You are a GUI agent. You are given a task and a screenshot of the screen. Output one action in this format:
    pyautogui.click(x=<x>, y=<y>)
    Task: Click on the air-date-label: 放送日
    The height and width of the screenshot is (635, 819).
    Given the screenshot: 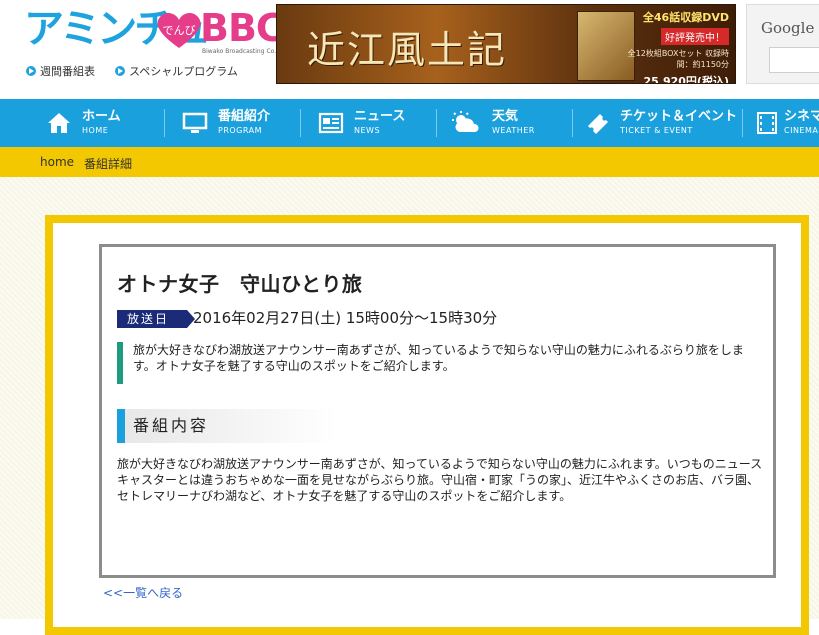 What is the action you would take?
    pyautogui.click(x=156, y=319)
    